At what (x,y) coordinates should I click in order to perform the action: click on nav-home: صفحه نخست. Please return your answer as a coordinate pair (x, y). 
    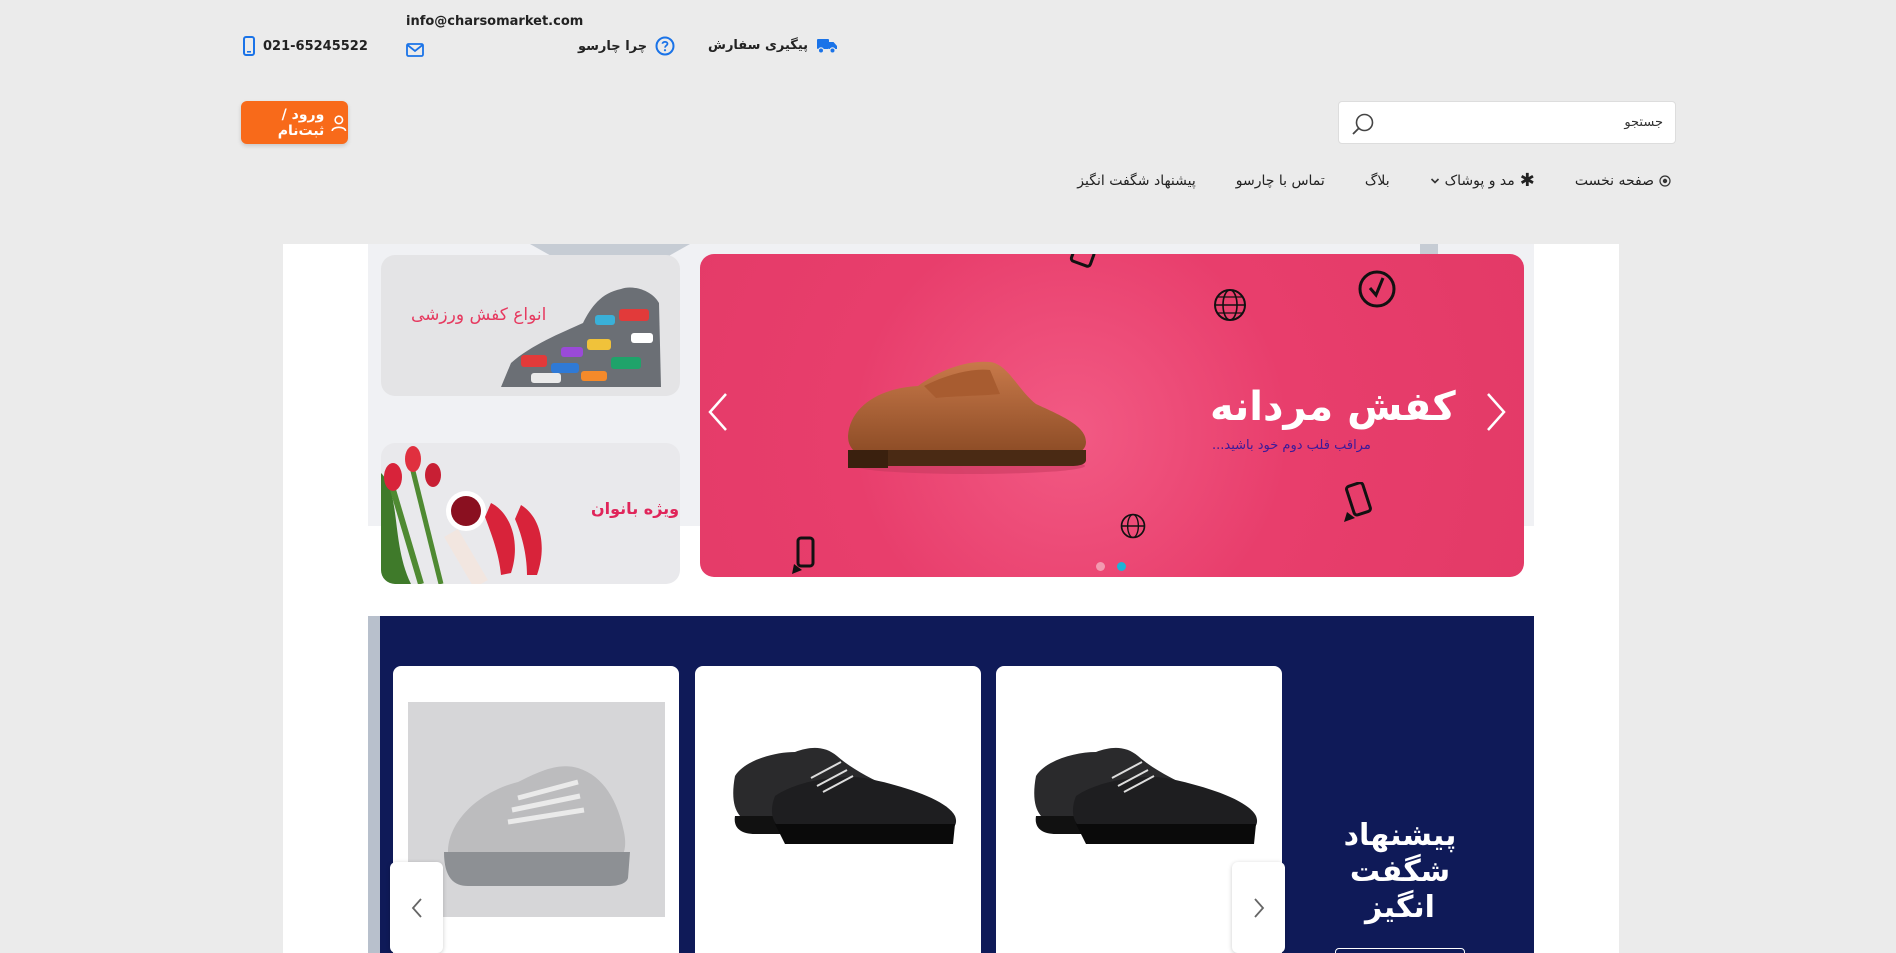
    Looking at the image, I should click on (1623, 181).